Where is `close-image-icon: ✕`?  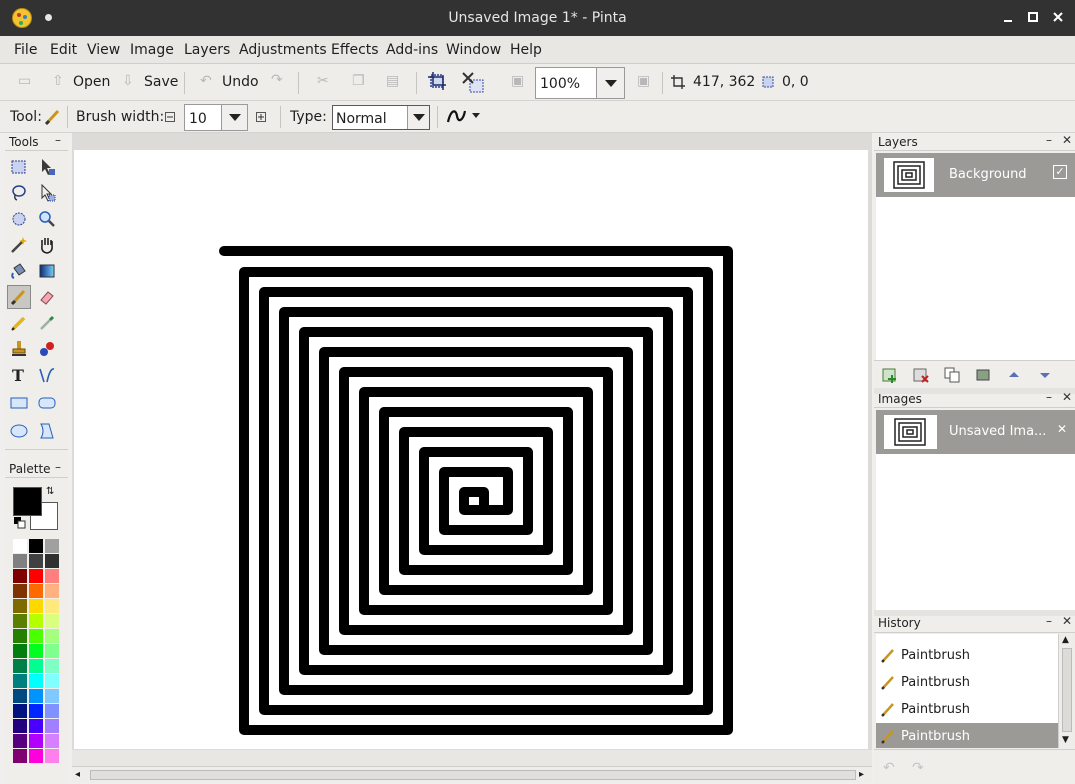
close-image-icon: ✕ is located at coordinates (1062, 429).